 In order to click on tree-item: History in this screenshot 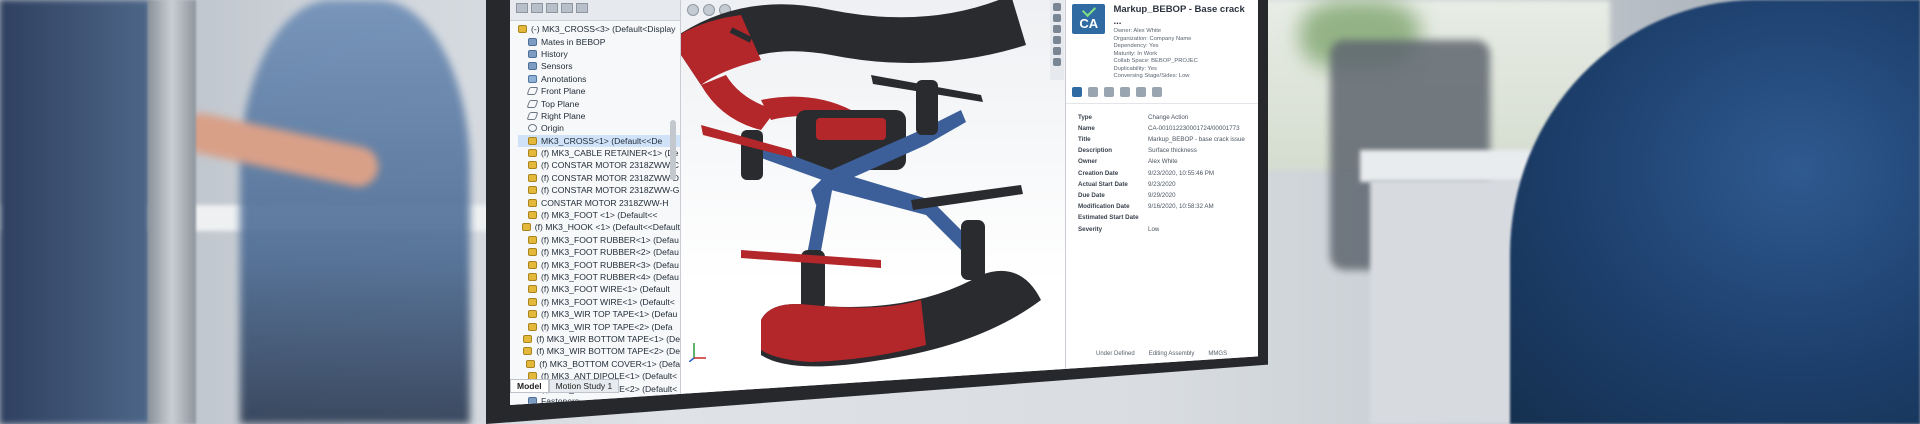, I will do `click(599, 54)`.